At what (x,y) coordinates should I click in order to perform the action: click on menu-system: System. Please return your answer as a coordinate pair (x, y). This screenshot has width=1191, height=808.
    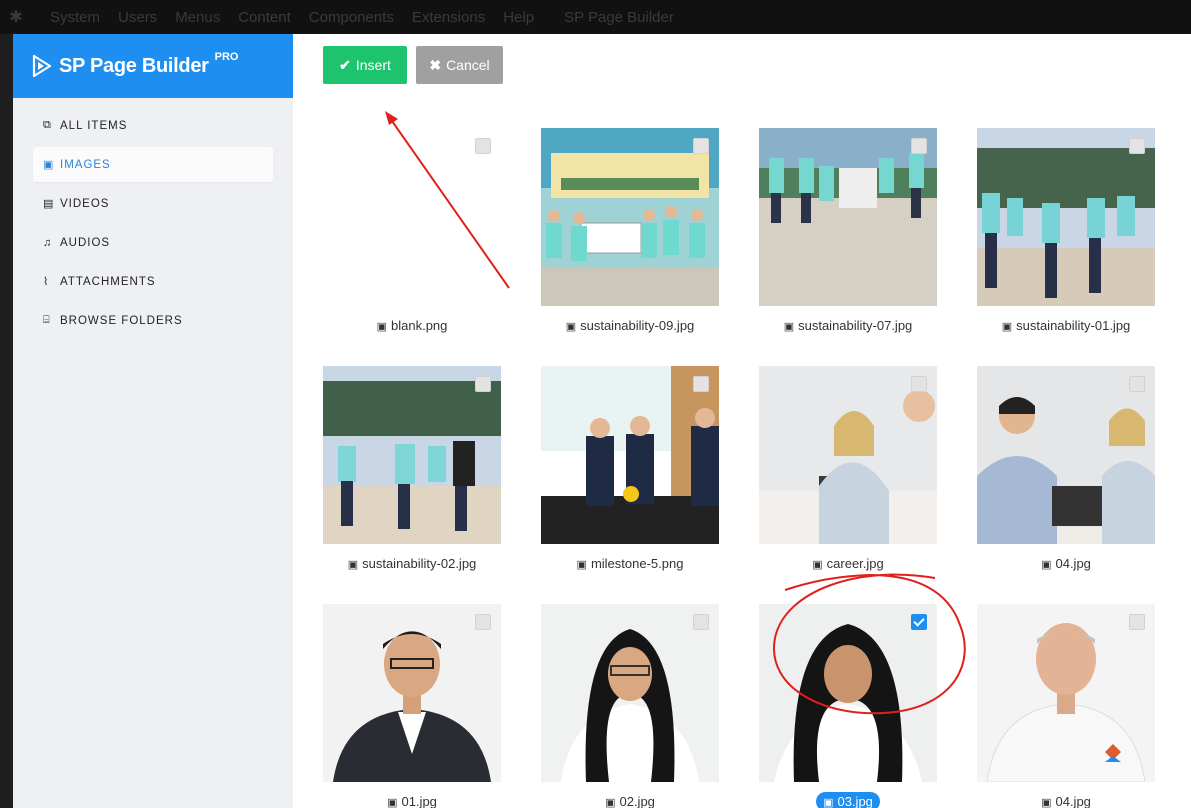
    Looking at the image, I should click on (75, 17).